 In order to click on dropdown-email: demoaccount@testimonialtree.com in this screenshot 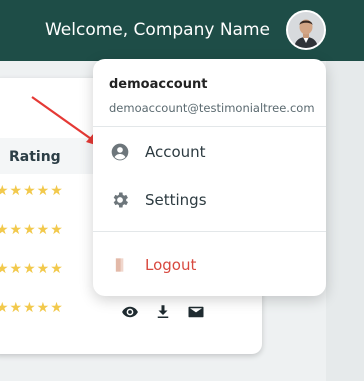, I will do `click(212, 108)`.